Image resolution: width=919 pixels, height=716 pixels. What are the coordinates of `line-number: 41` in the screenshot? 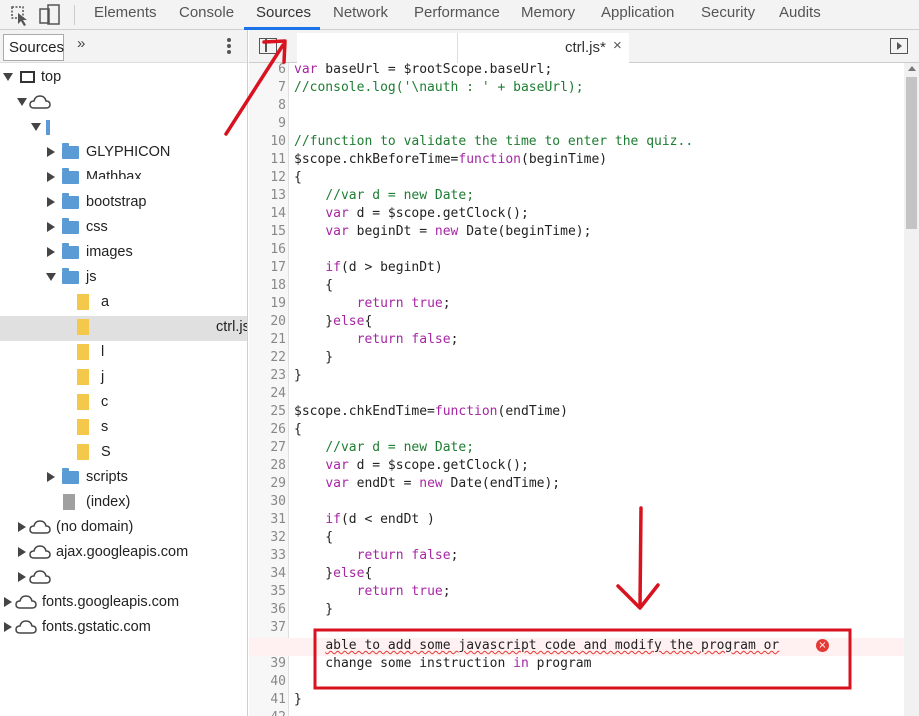 It's located at (267, 699).